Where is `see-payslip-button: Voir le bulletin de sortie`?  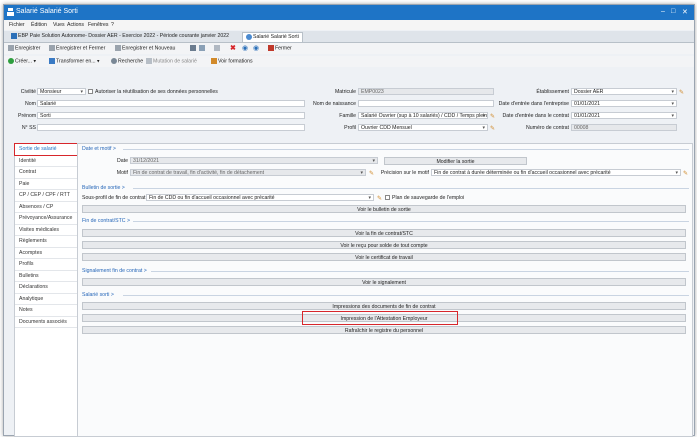
see-payslip-button: Voir le bulletin de sortie is located at coordinates (384, 209).